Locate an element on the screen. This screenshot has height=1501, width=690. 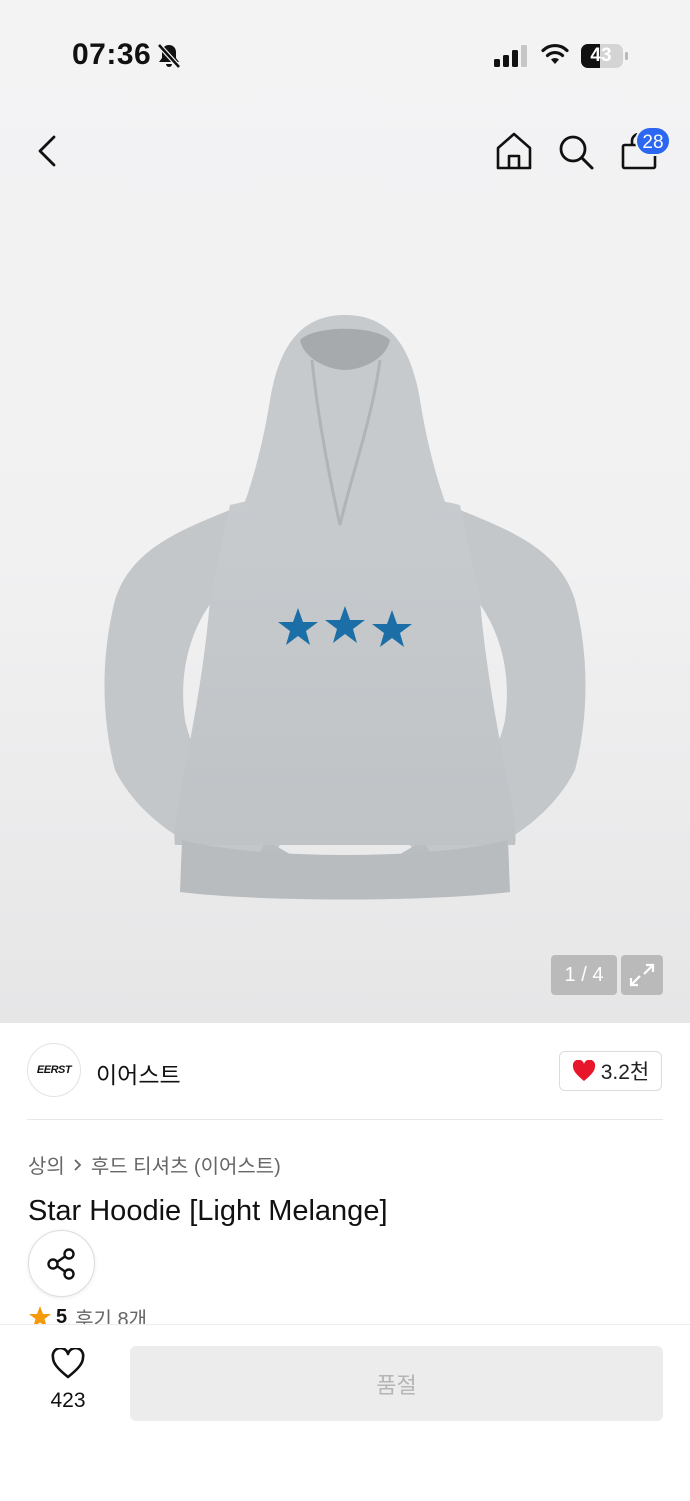
breadcrumb-category: 상의 is located at coordinates (46, 1164).